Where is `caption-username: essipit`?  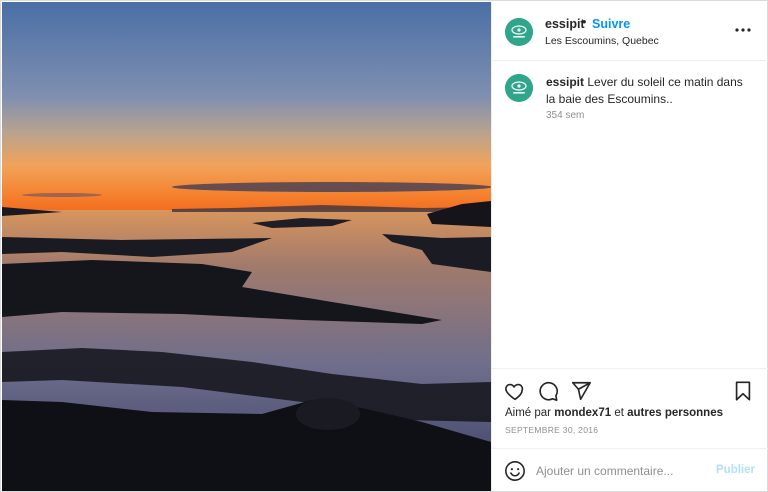
caption-username: essipit is located at coordinates (565, 82).